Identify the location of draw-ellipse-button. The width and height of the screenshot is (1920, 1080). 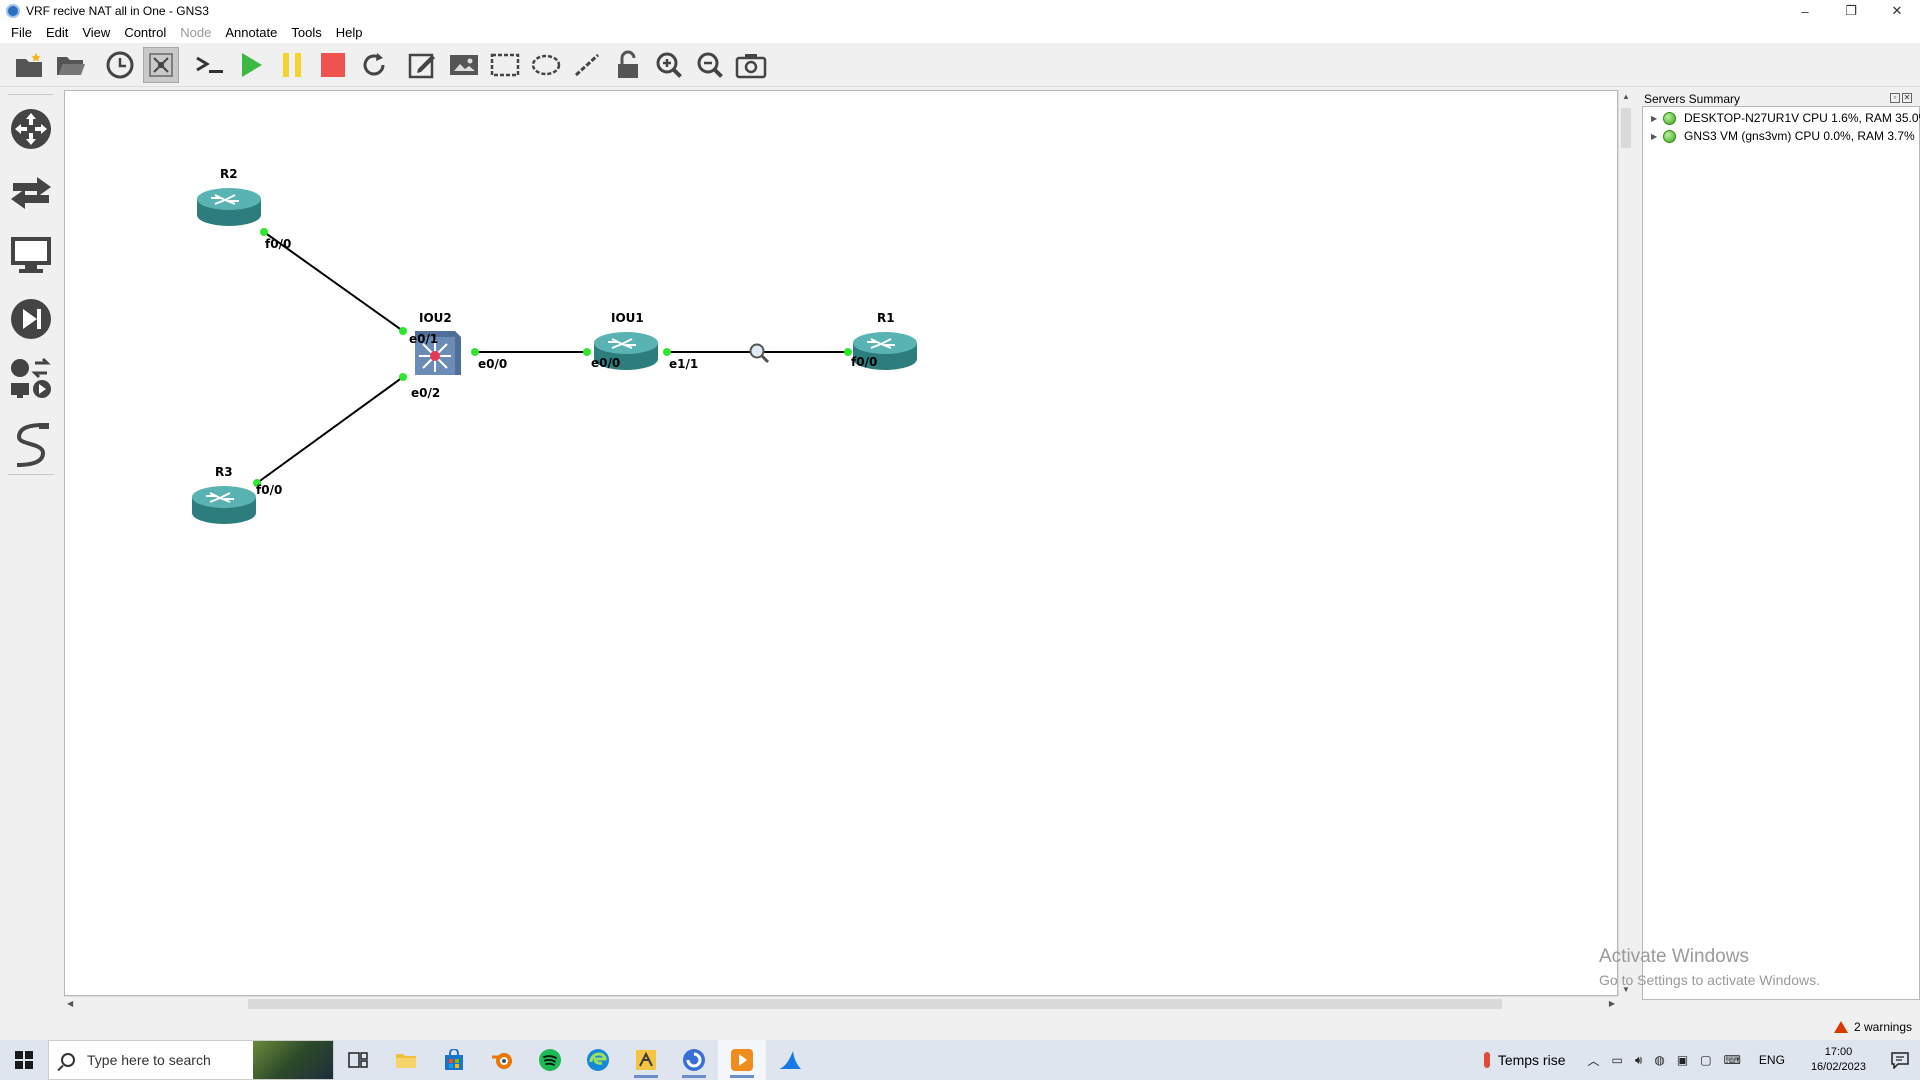
(546, 65).